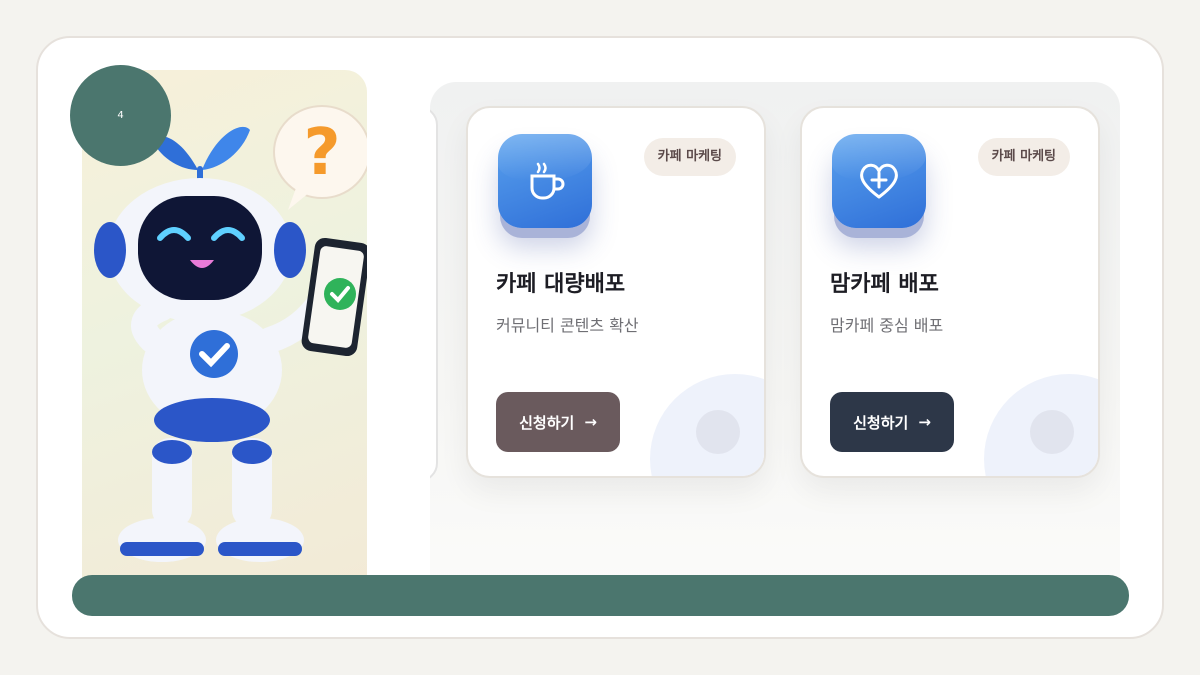 The width and height of the screenshot is (1200, 675). Describe the element at coordinates (887, 325) in the screenshot. I see `card-description: 맘카페 중심 배포` at that location.